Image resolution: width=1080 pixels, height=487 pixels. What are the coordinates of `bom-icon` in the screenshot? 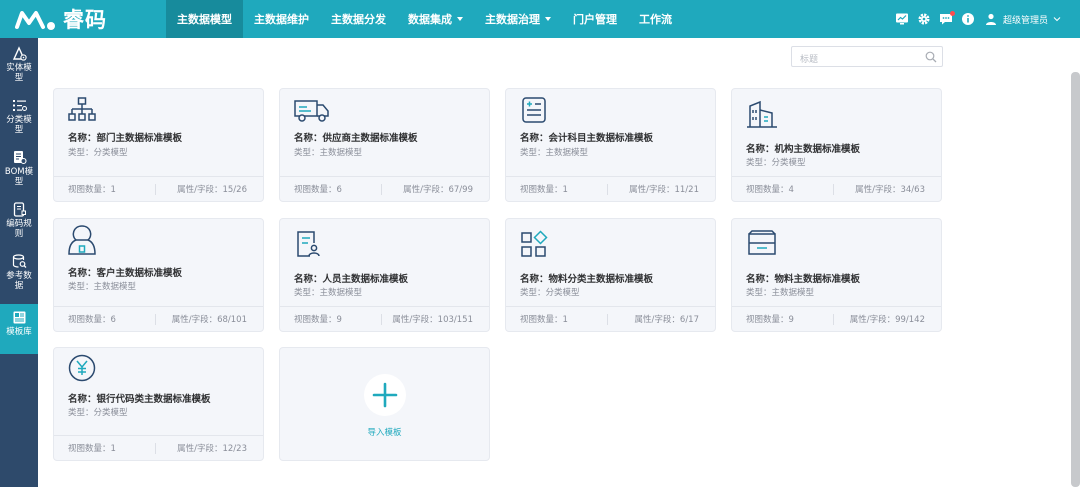 It's located at (20, 158).